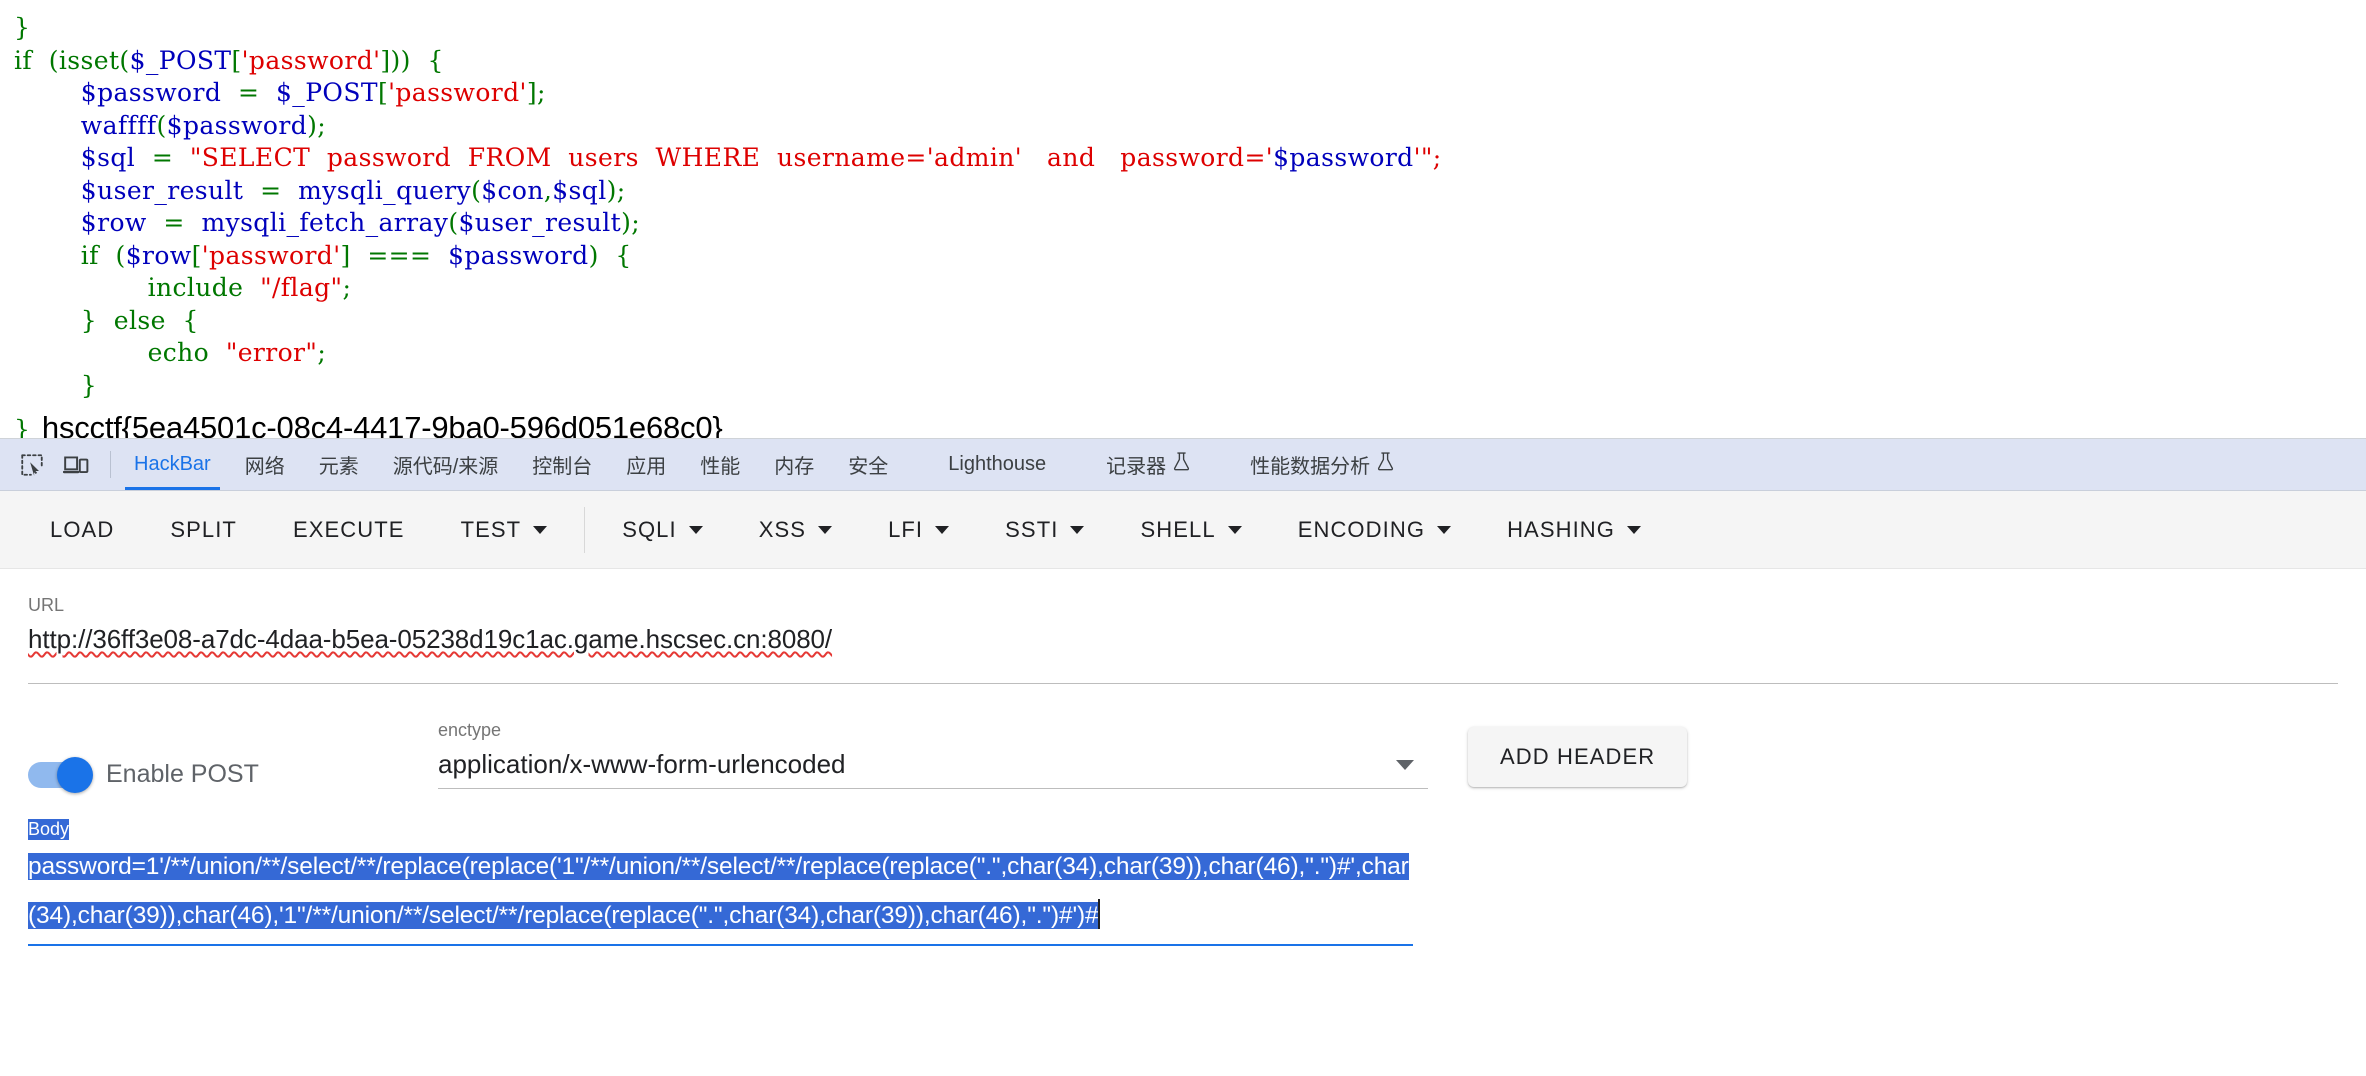 This screenshot has width=2366, height=1076. What do you see at coordinates (1561, 529) in the screenshot?
I see `hackbar-btn-label: HASHING` at bounding box center [1561, 529].